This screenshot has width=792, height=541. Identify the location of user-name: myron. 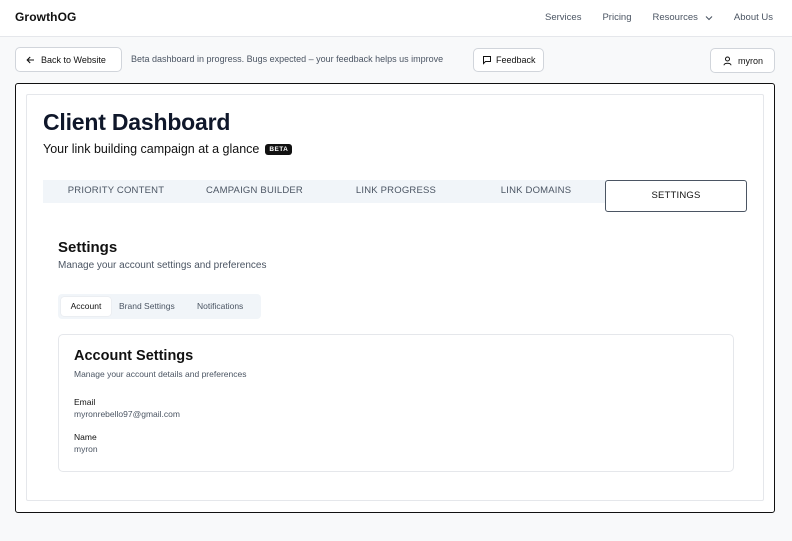
(751, 60).